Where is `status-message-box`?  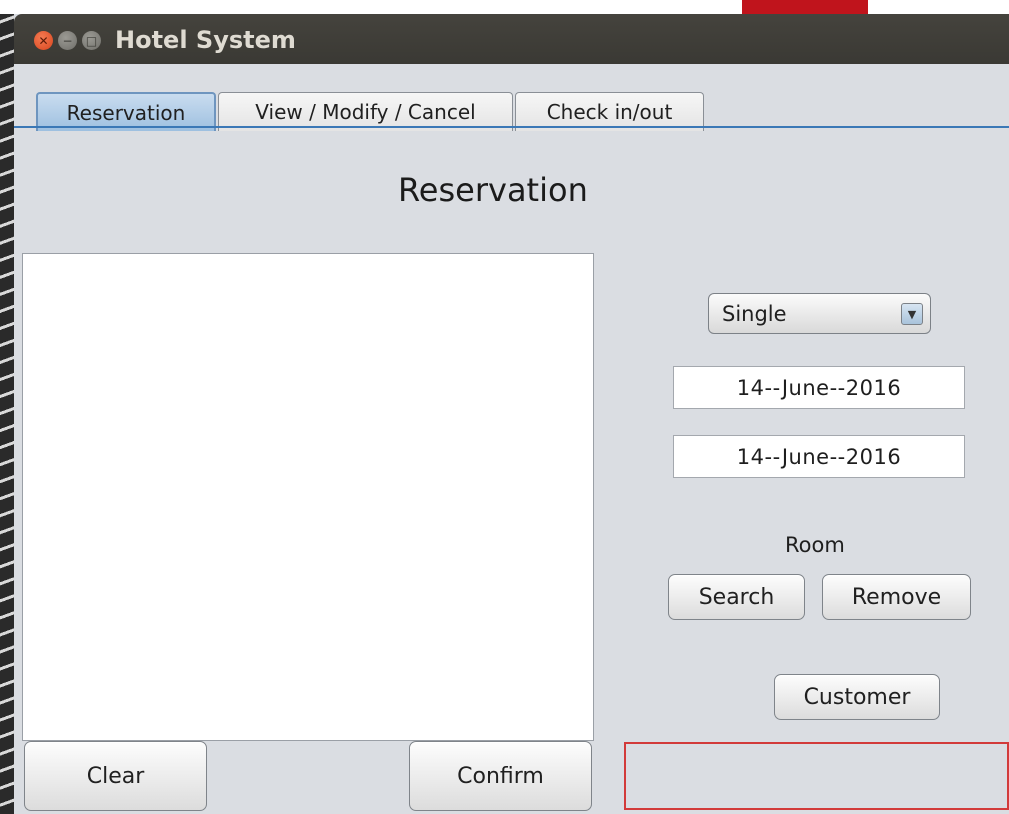
status-message-box is located at coordinates (816, 776).